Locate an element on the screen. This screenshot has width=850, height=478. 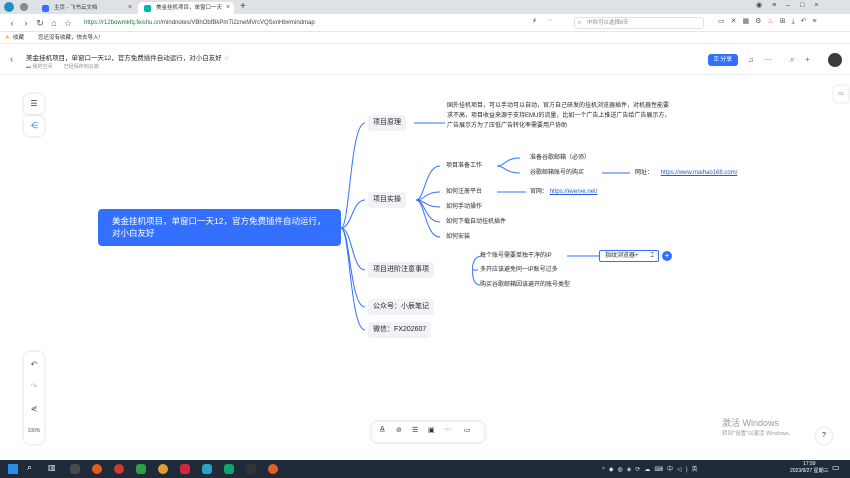
node-fingerprint-browser-editing: 指纹浏览器+ ⌶ is located at coordinates (629, 256).